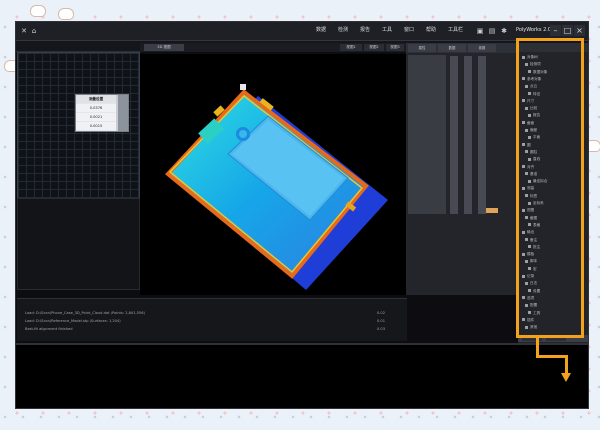 Image resolution: width=600 pixels, height=430 pixels. What do you see at coordinates (482, 48) in the screenshot?
I see `tab-params: 参数` at bounding box center [482, 48].